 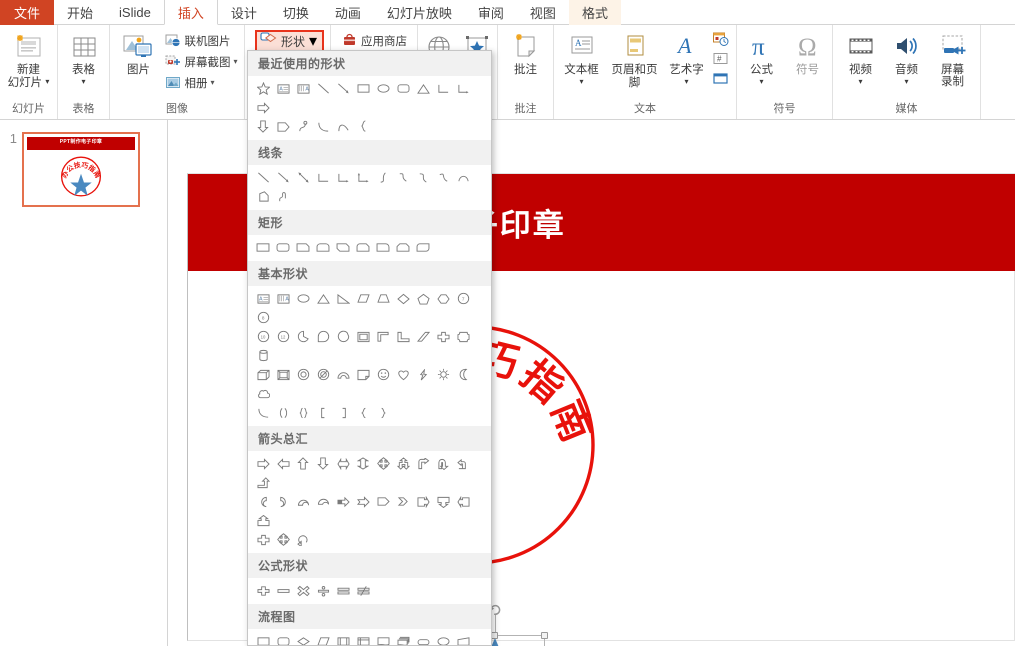 What do you see at coordinates (343, 463) in the screenshot?
I see `shape-left-right-arrow` at bounding box center [343, 463].